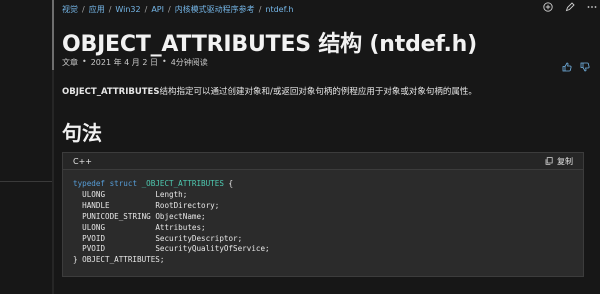 This screenshot has width=600, height=294. I want to click on code-field-type: PUNICODE_STRING, so click(116, 216).